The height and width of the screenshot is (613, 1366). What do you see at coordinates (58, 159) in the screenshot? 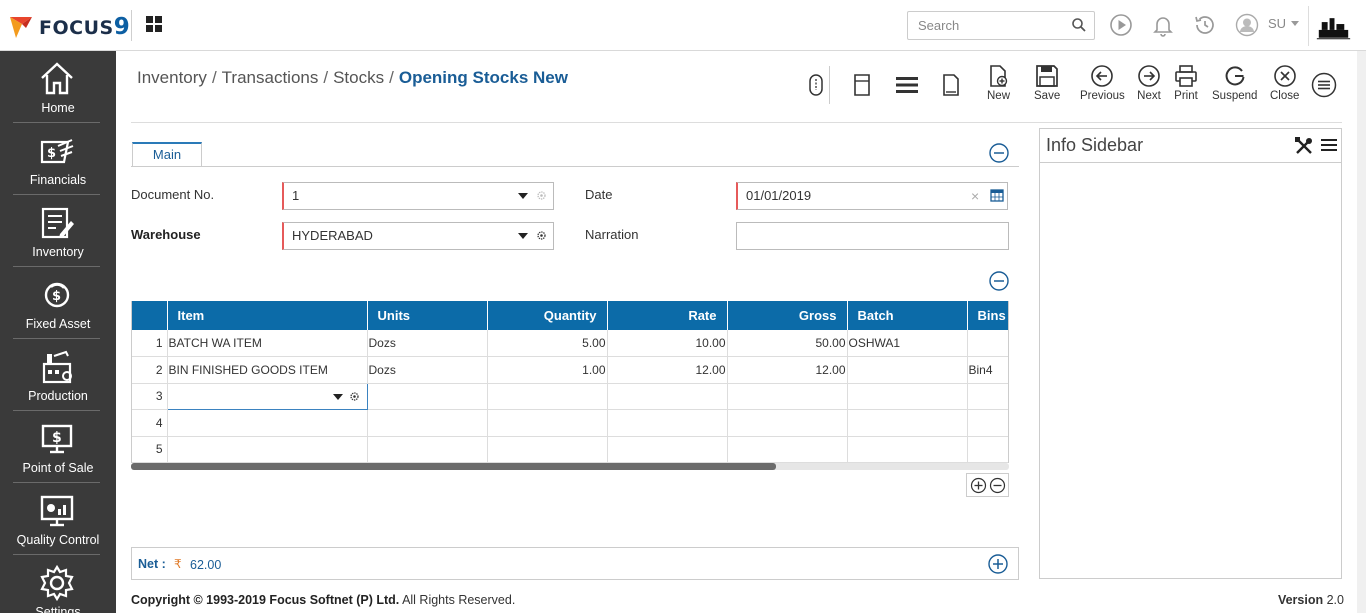
I see `nav-item-financials: $ Financials` at bounding box center [58, 159].